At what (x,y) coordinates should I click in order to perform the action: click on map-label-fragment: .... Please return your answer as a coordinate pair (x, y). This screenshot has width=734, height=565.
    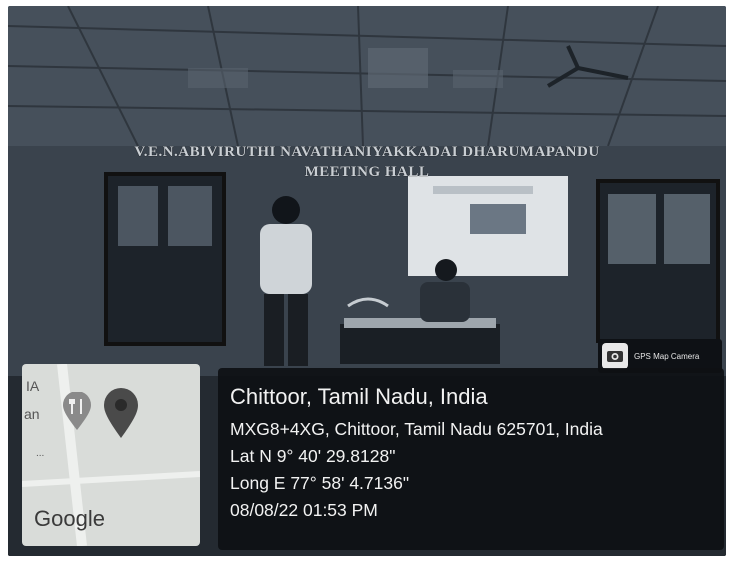
    Looking at the image, I should click on (40, 453).